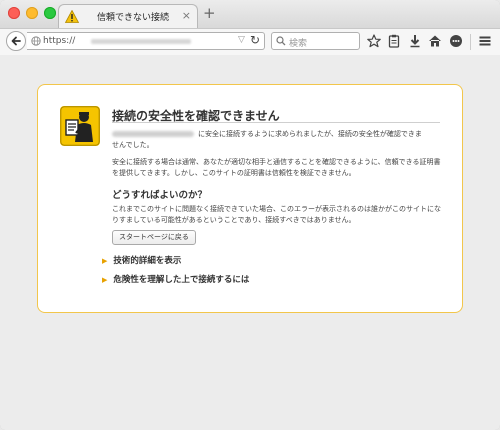 Image resolution: width=500 pixels, height=430 pixels. I want to click on title-divider, so click(276, 122).